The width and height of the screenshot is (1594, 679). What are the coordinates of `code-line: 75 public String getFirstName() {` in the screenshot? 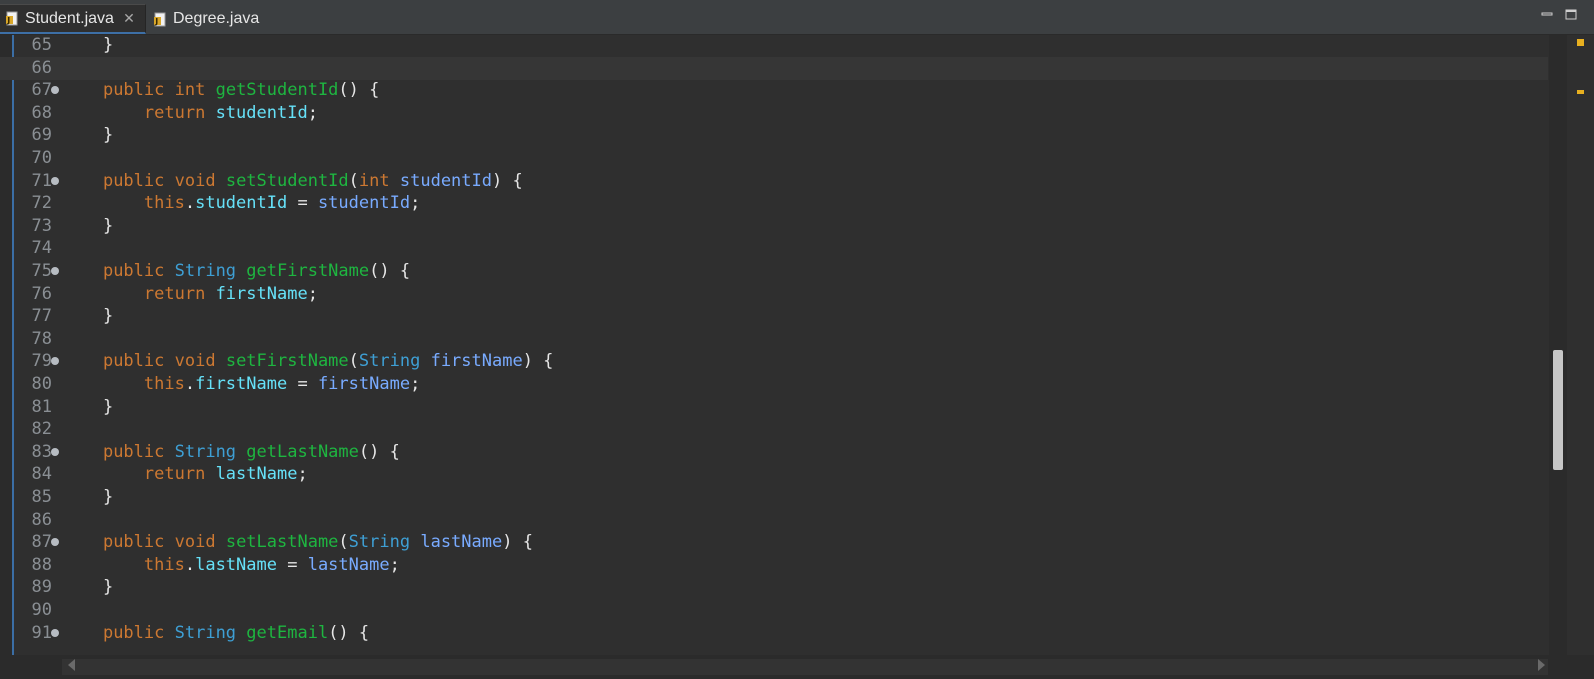 It's located at (774, 271).